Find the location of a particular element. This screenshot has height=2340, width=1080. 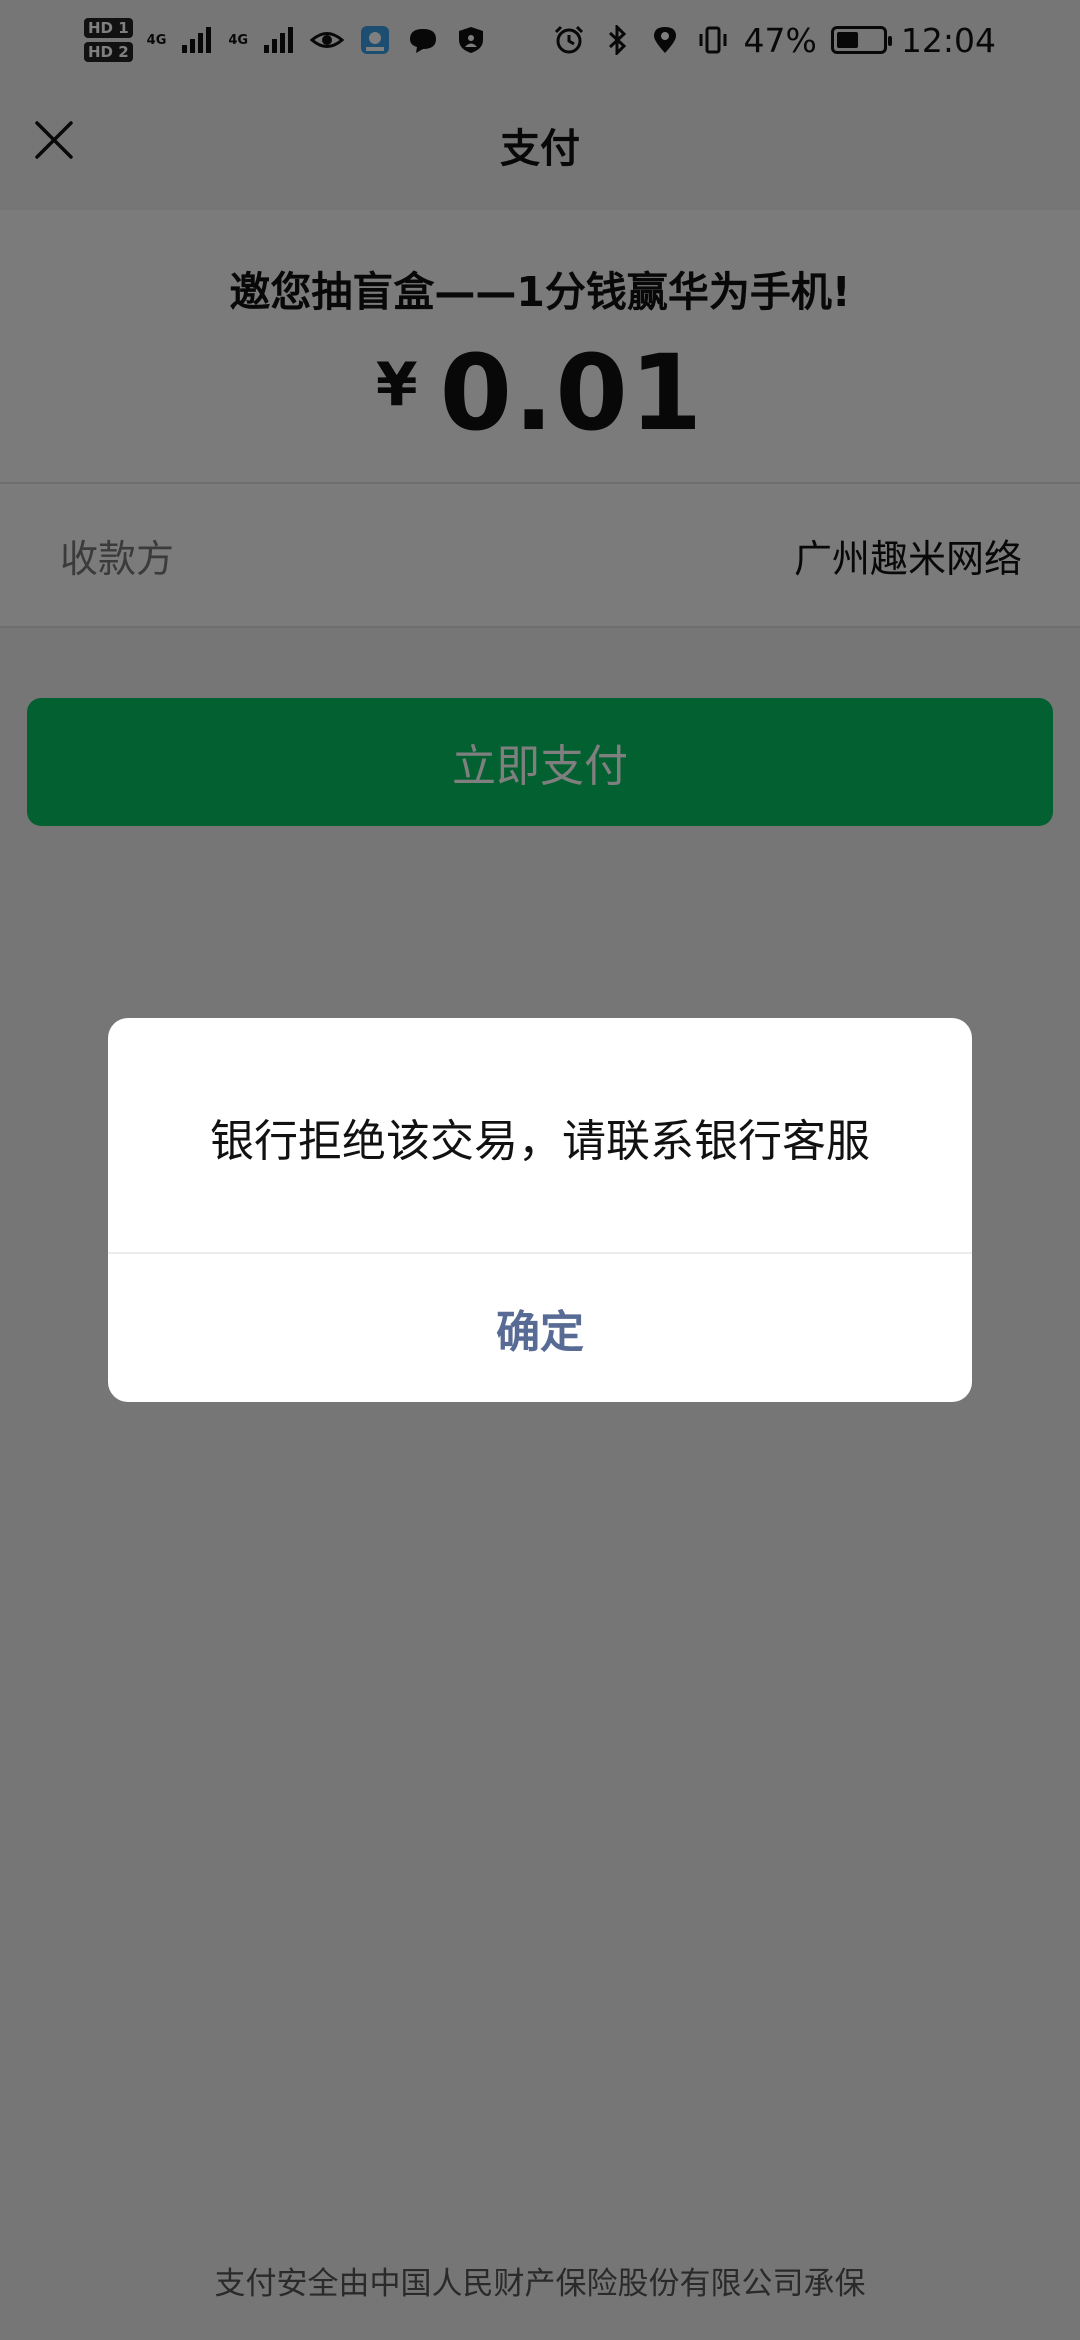

confirm-button: 确定 is located at coordinates (540, 1328).